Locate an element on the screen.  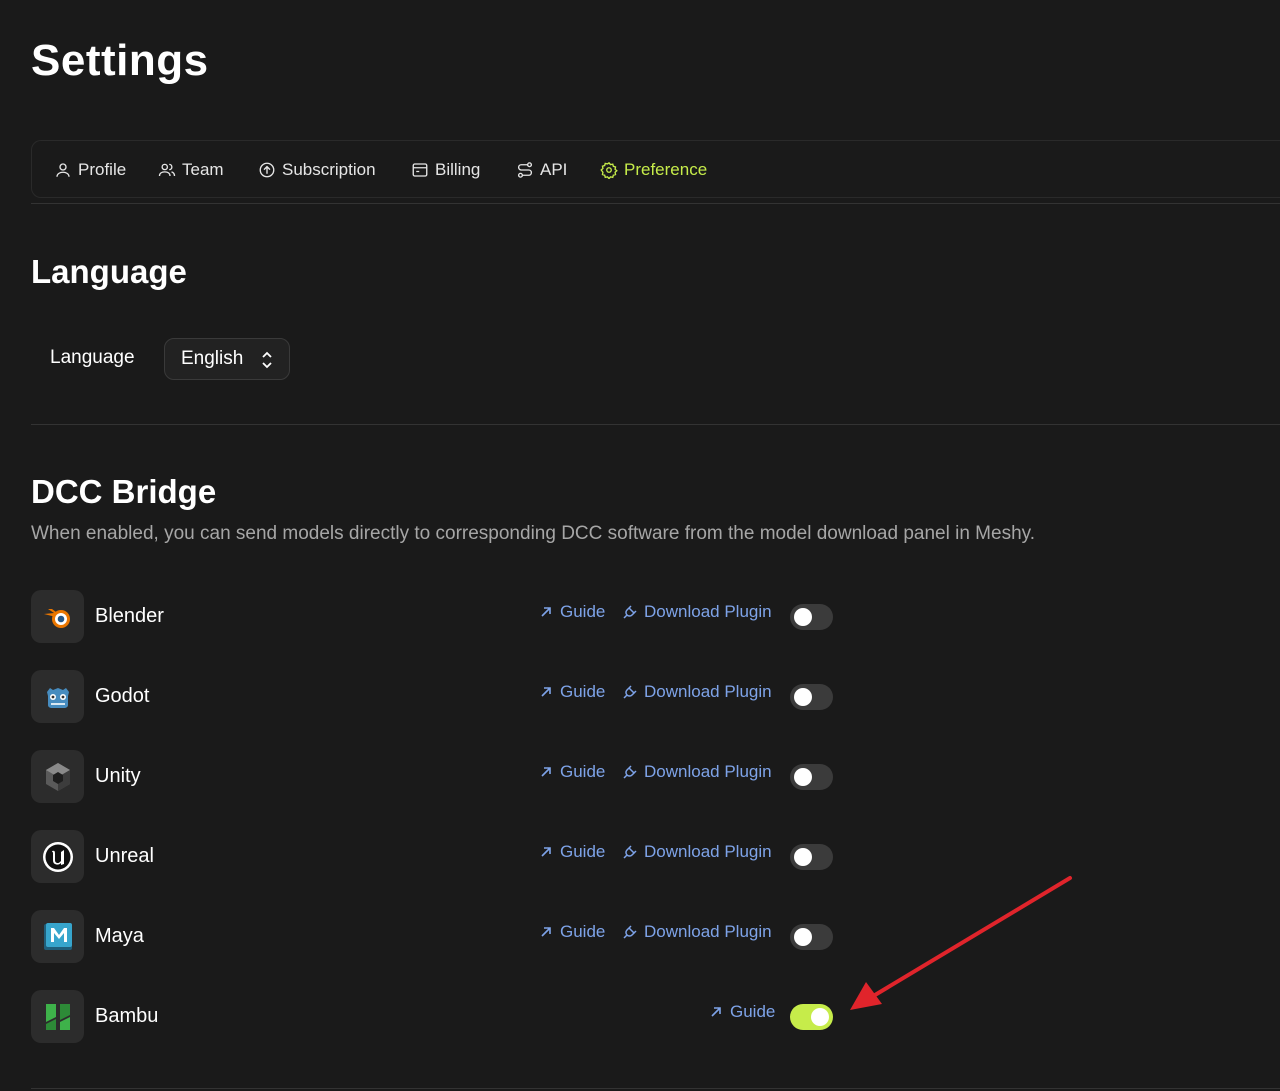
chevron-up-down-icon is located at coordinates (267, 360).